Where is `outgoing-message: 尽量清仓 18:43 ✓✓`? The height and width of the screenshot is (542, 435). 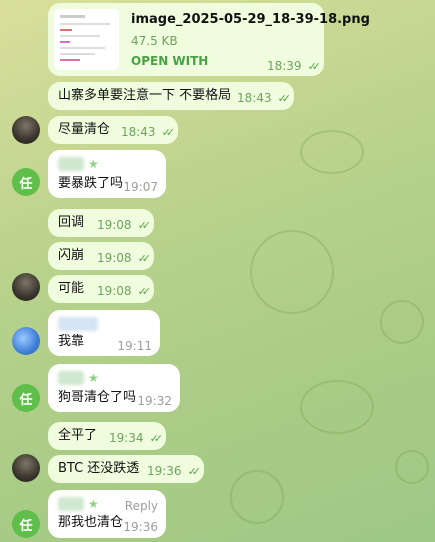 outgoing-message: 尽量清仓 18:43 ✓✓ is located at coordinates (113, 130).